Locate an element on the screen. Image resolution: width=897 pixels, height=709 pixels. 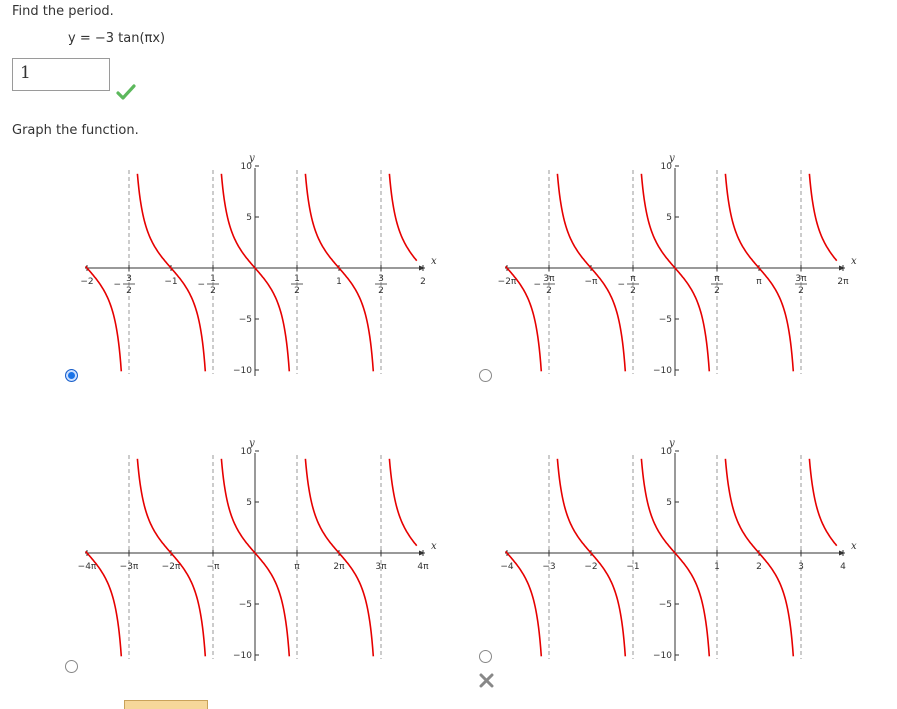
prompt-graph-function: Graph the function. is located at coordinates (75, 130).